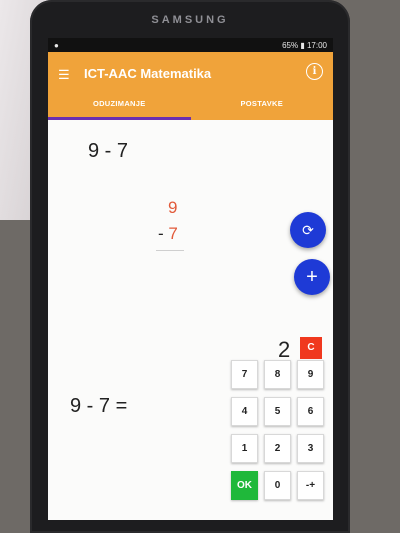 This screenshot has width=400, height=533. I want to click on clear-button: C, so click(311, 348).